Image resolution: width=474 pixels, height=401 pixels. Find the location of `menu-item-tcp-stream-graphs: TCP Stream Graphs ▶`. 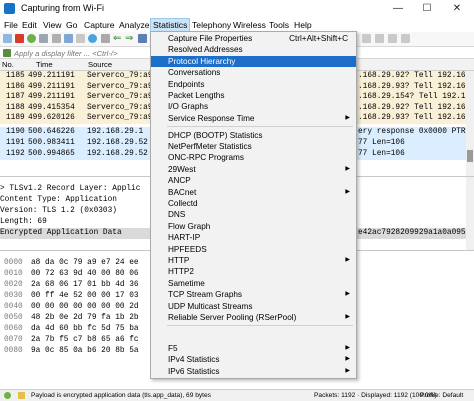

menu-item-tcp-stream-graphs: TCP Stream Graphs ▶ is located at coordinates (253, 294).